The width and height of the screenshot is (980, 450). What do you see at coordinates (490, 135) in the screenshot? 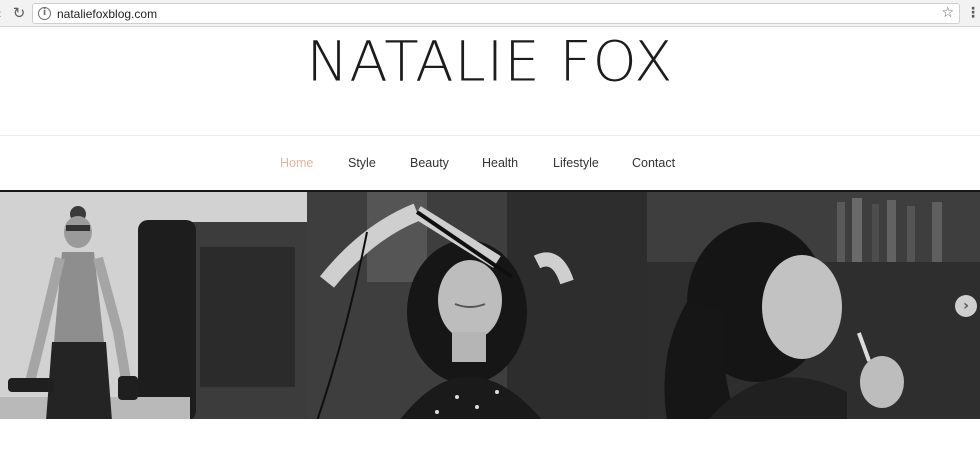
I see `header-divider` at bounding box center [490, 135].